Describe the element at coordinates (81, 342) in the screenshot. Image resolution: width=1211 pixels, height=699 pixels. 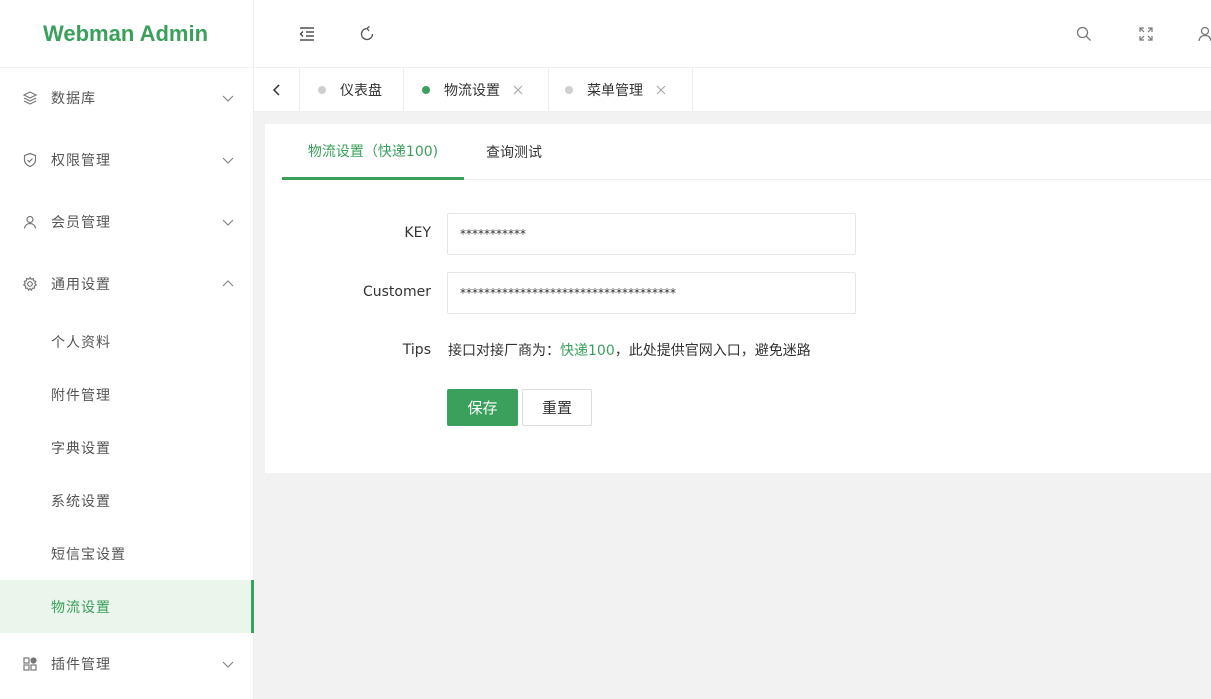
I see `sidebar-item-label: 个人资料` at that location.